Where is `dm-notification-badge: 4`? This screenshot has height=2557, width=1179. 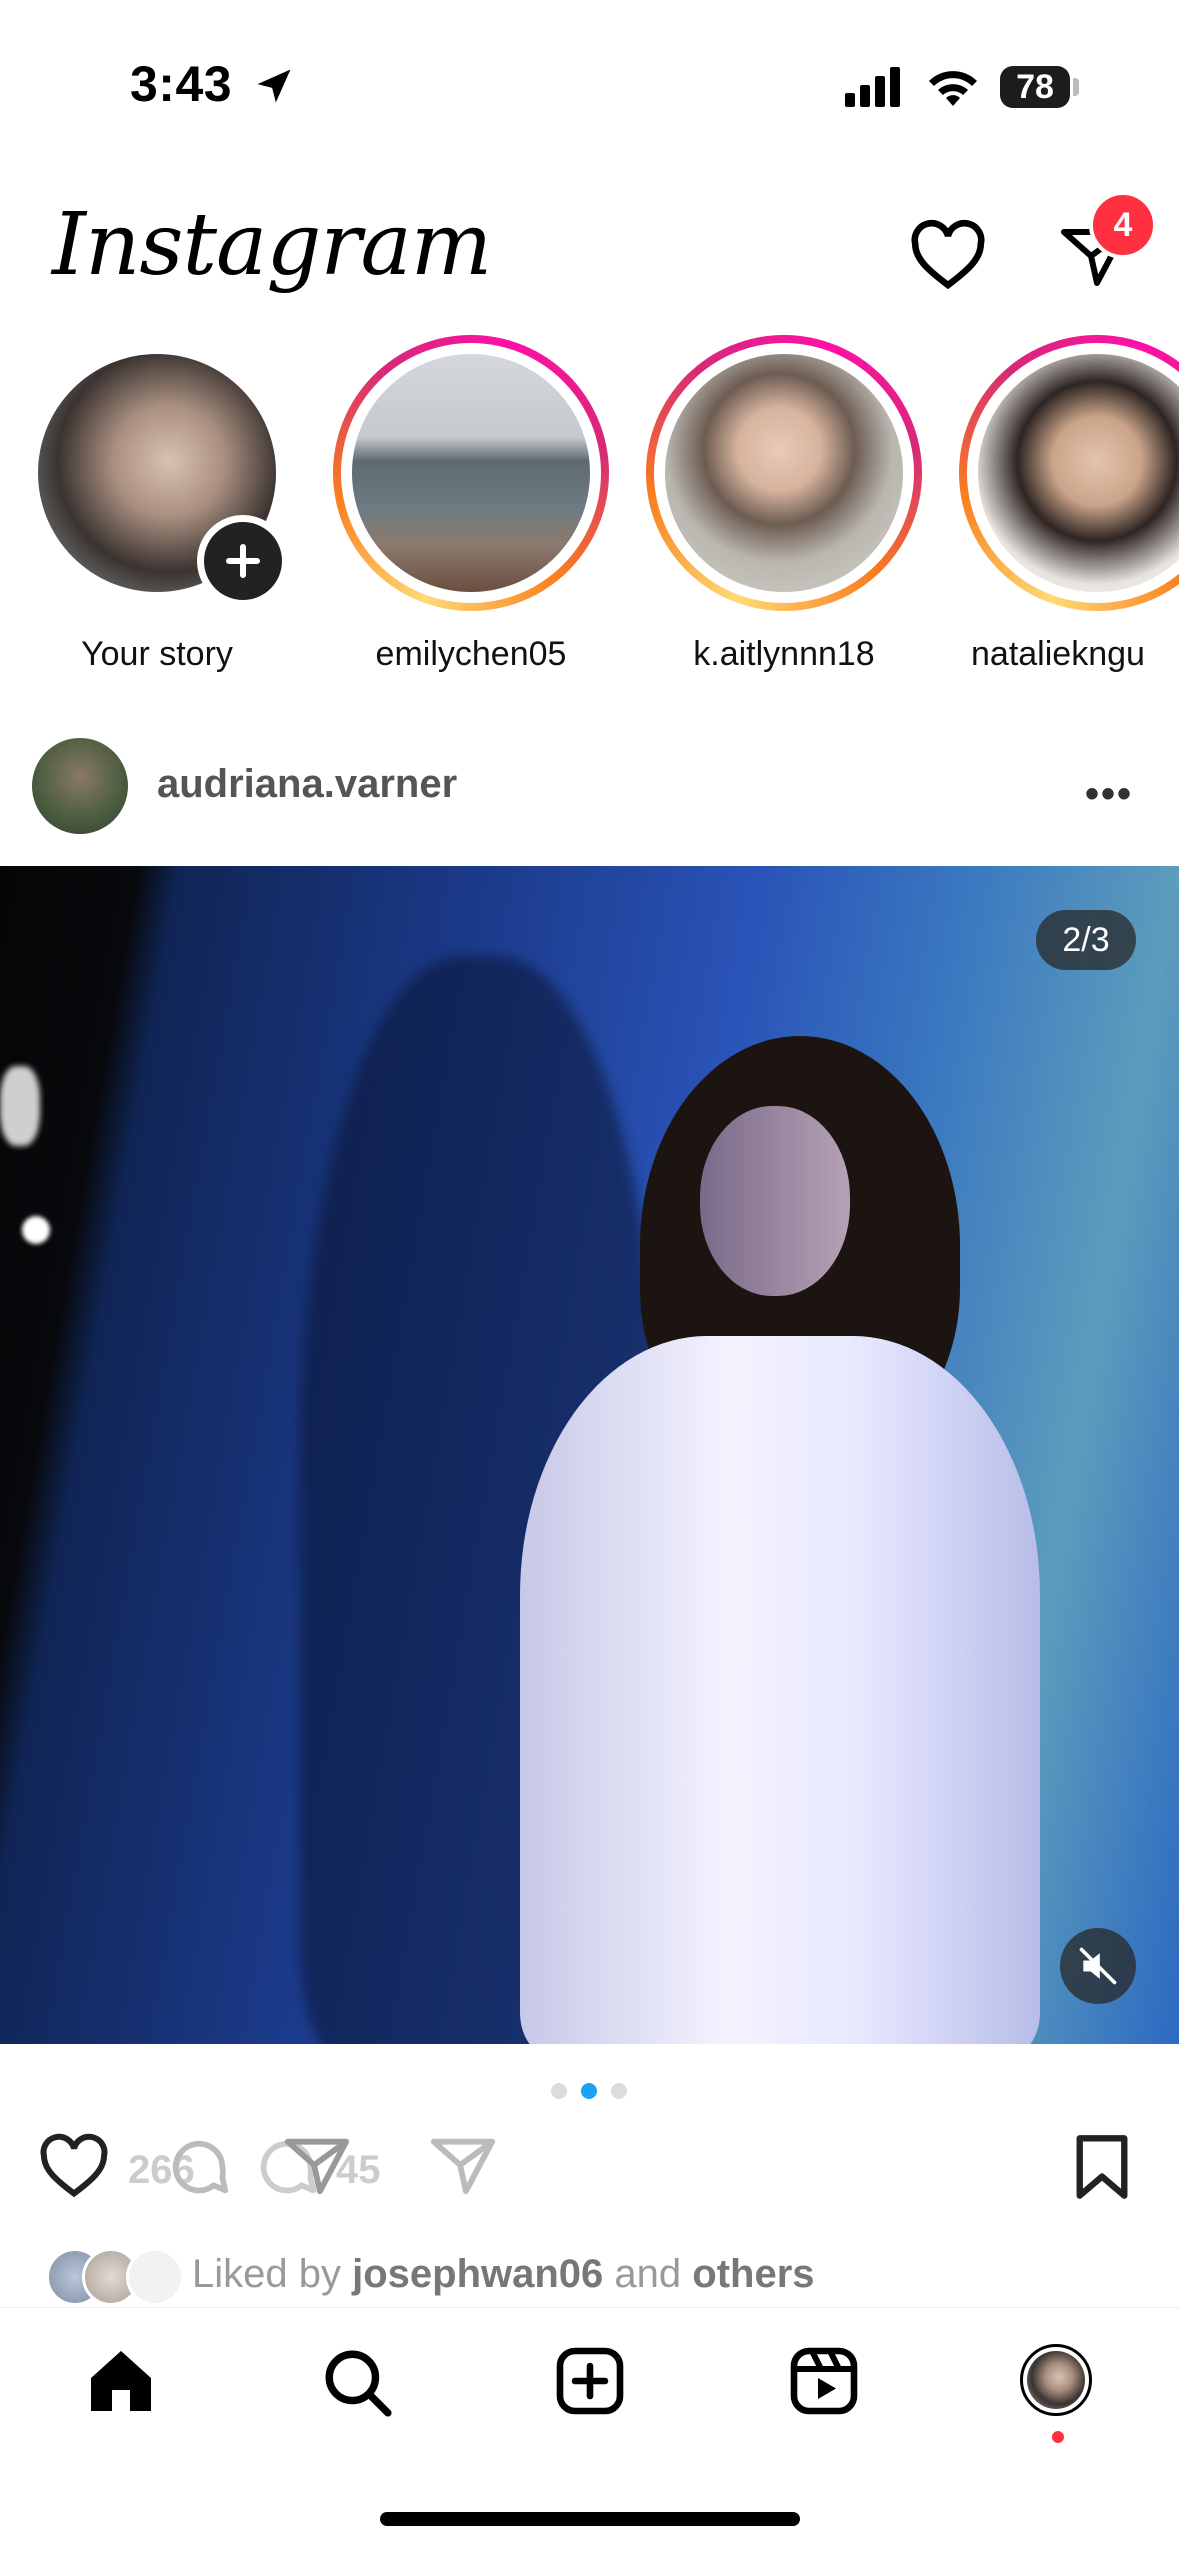 dm-notification-badge: 4 is located at coordinates (1123, 225).